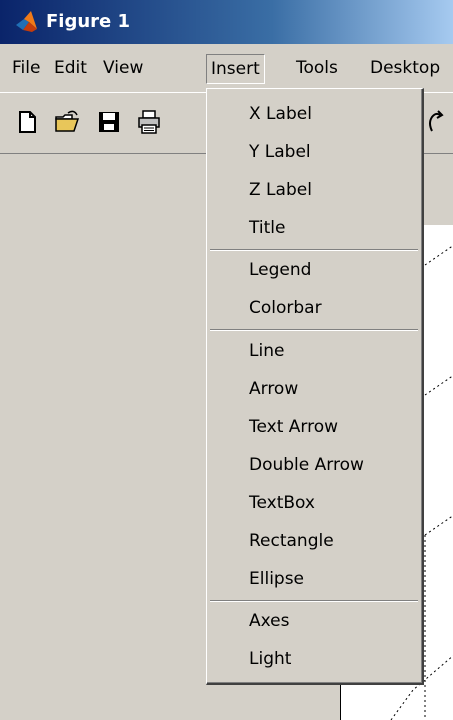  What do you see at coordinates (267, 228) in the screenshot?
I see `menu-item-title: Title` at bounding box center [267, 228].